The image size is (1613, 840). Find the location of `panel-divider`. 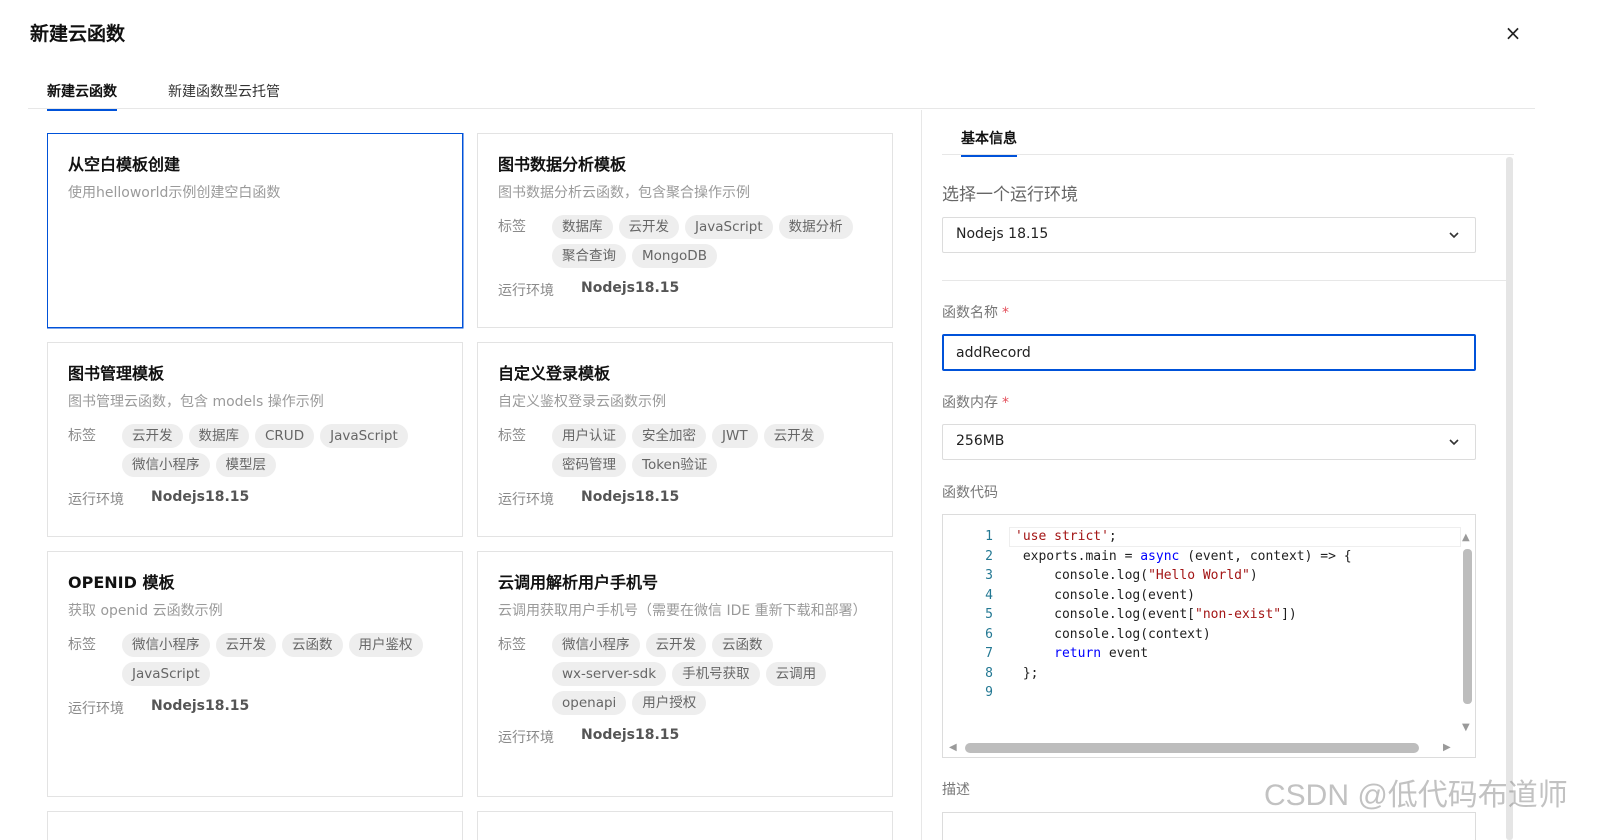

panel-divider is located at coordinates (921, 475).